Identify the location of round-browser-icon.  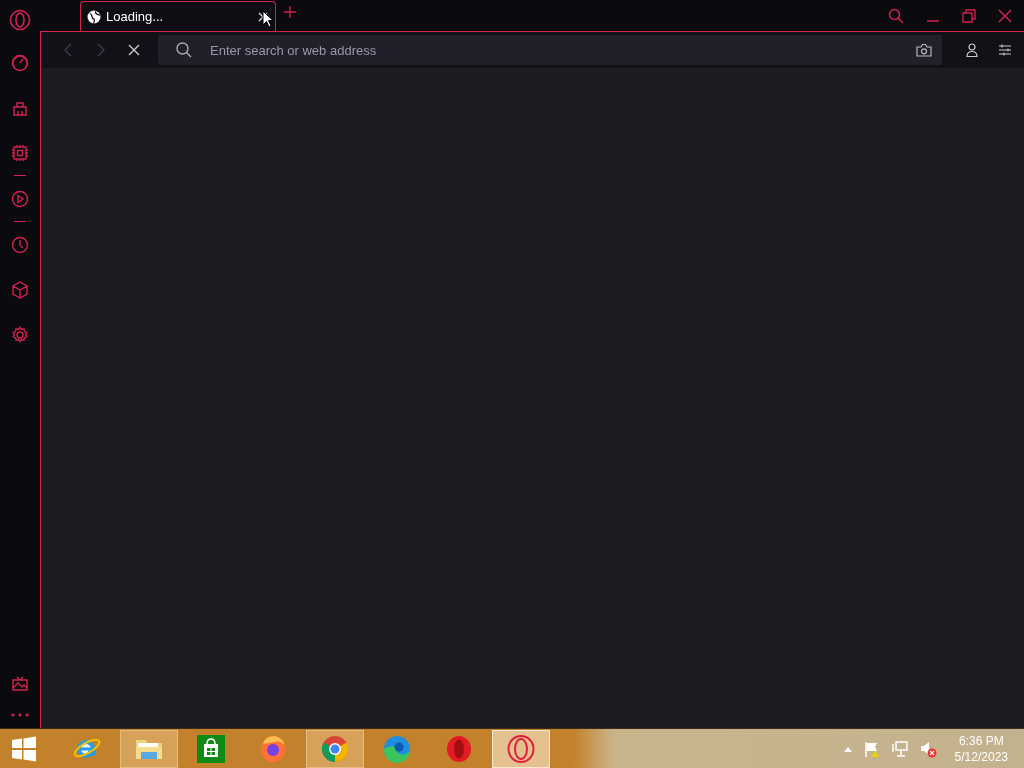
(335, 748).